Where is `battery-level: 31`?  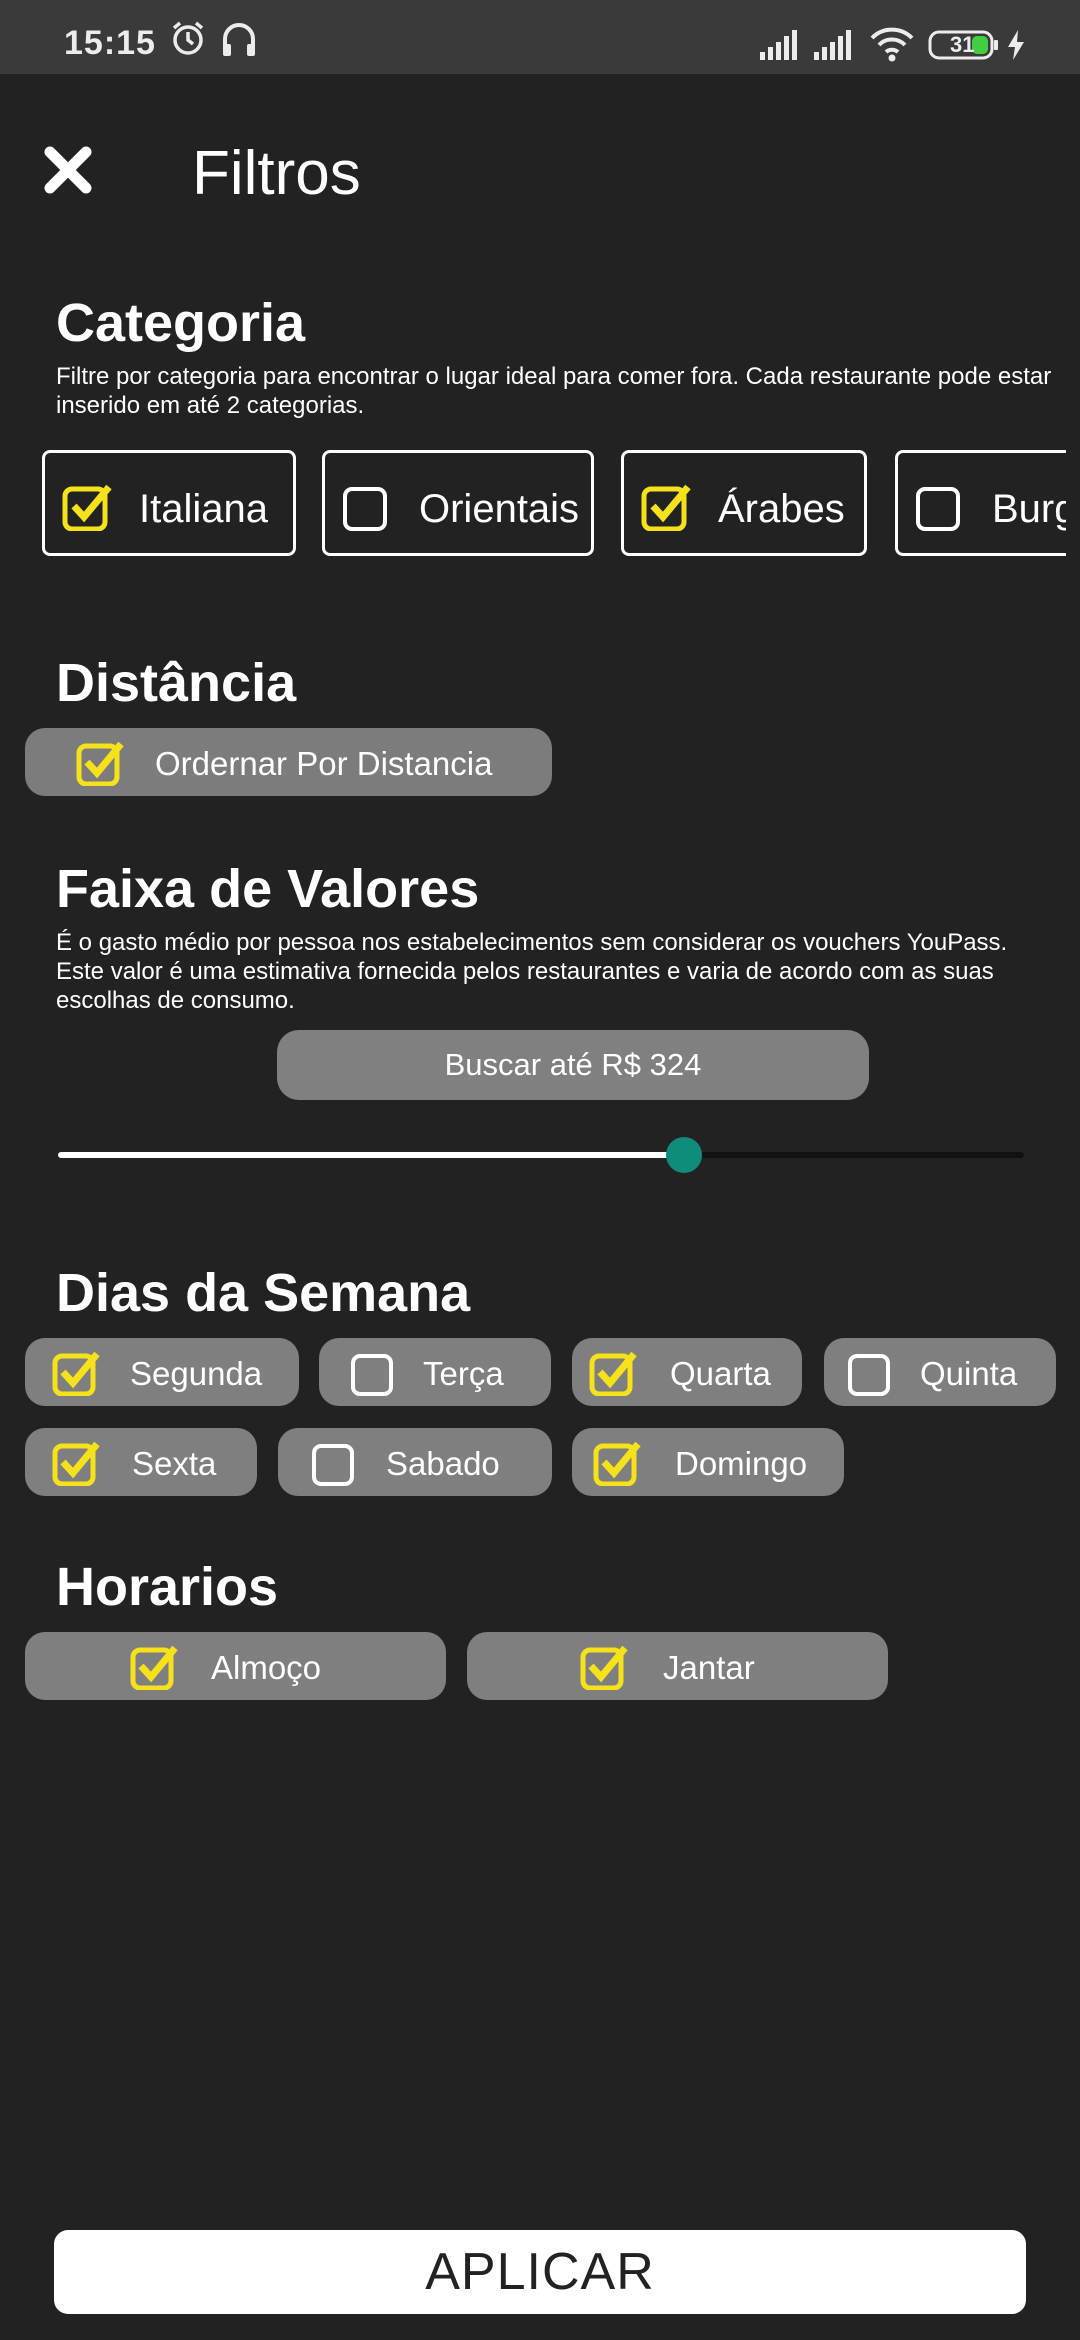 battery-level: 31 is located at coordinates (962, 44).